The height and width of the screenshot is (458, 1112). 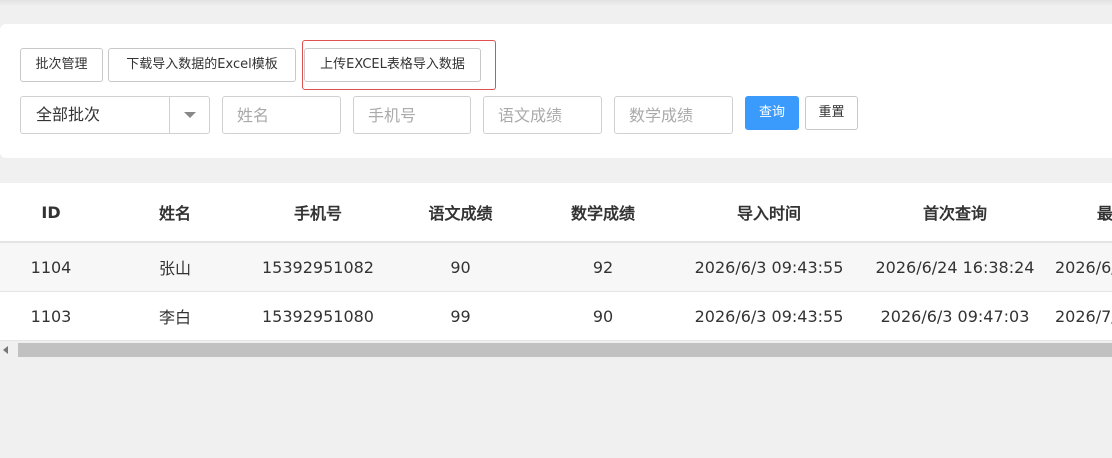 I want to click on cell-last-query: 2026/6/, so click(x=1083, y=267).